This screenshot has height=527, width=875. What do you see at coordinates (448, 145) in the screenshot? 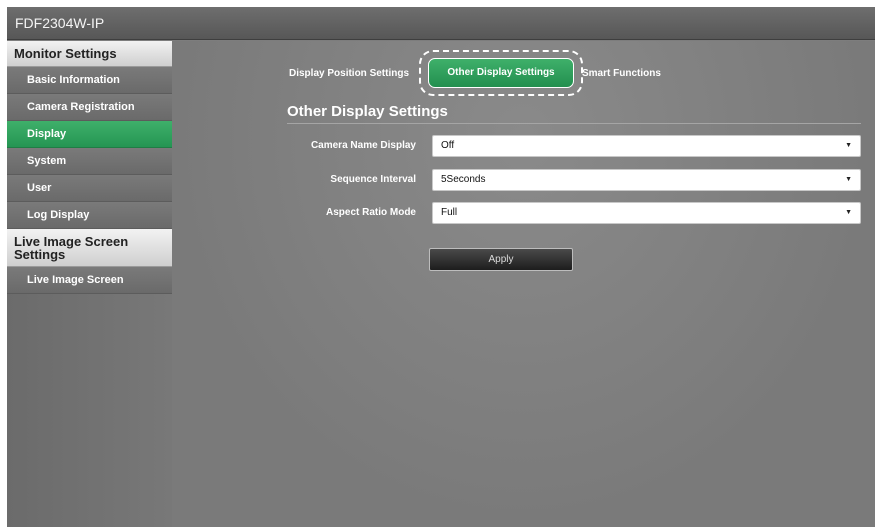
I see `camera-name-display-value: Off` at bounding box center [448, 145].